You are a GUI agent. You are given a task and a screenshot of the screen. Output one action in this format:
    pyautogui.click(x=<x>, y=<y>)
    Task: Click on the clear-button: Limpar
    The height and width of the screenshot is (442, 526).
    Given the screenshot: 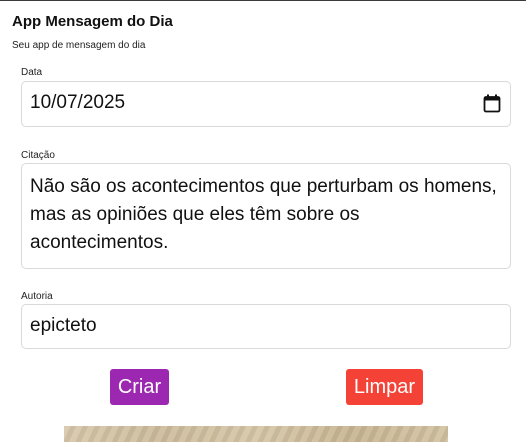 What is the action you would take?
    pyautogui.click(x=384, y=387)
    